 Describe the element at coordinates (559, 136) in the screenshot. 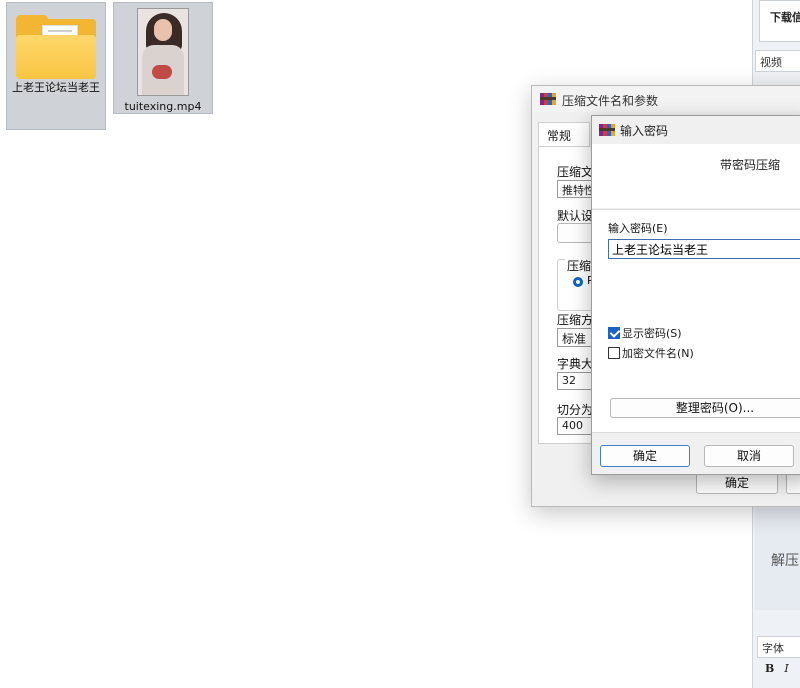

I see `tab-general-label: 常规` at that location.